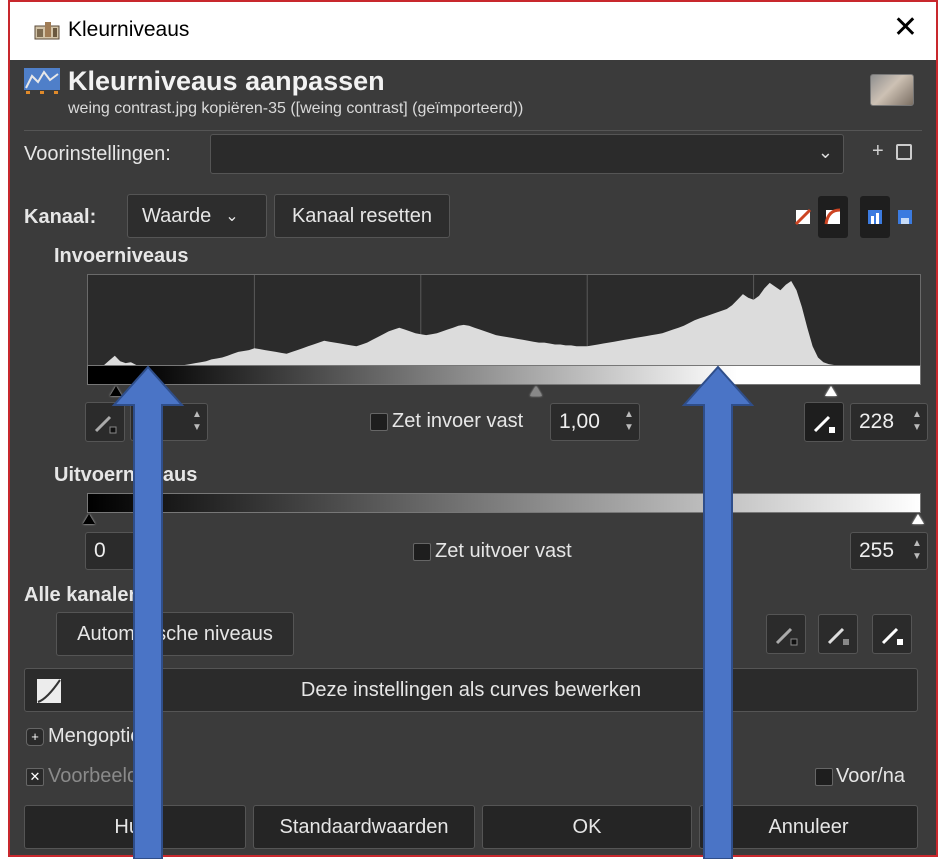 The width and height of the screenshot is (946, 859). I want to click on input-gamma-slider, so click(536, 391).